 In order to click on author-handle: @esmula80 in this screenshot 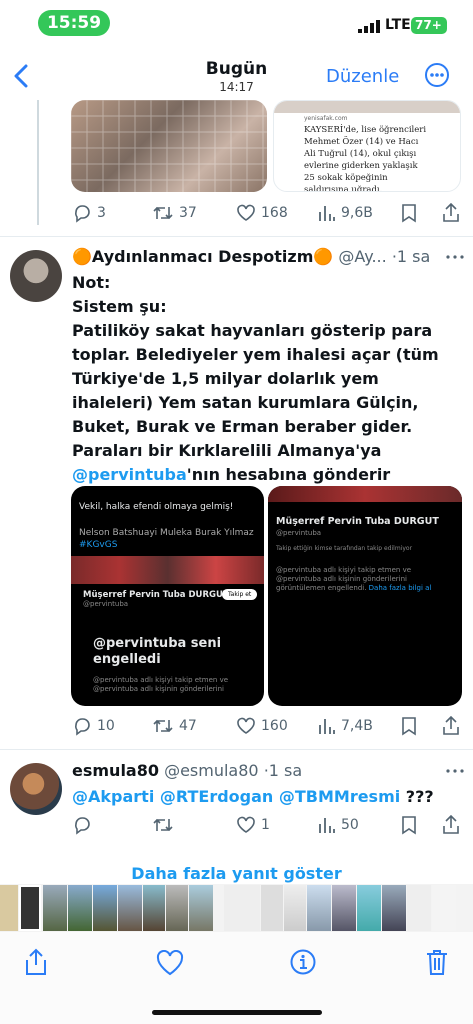, I will do `click(211, 770)`.